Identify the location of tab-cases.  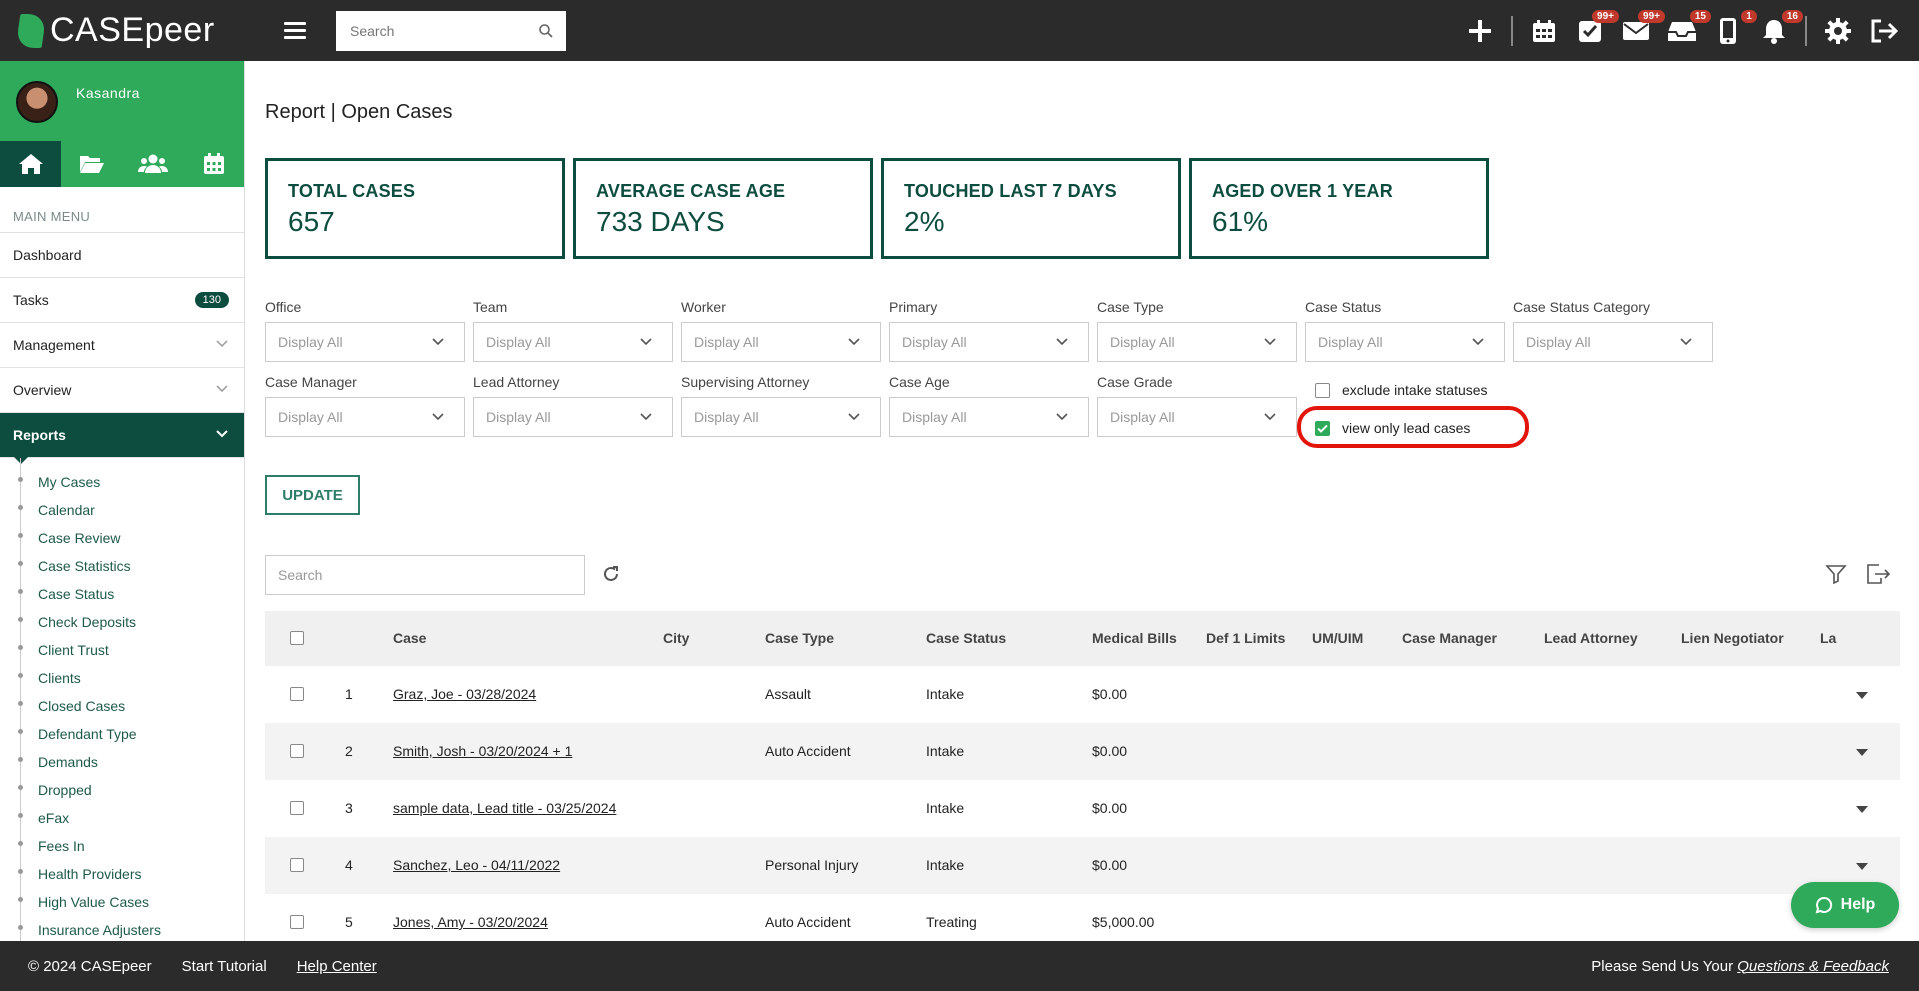
(91, 164).